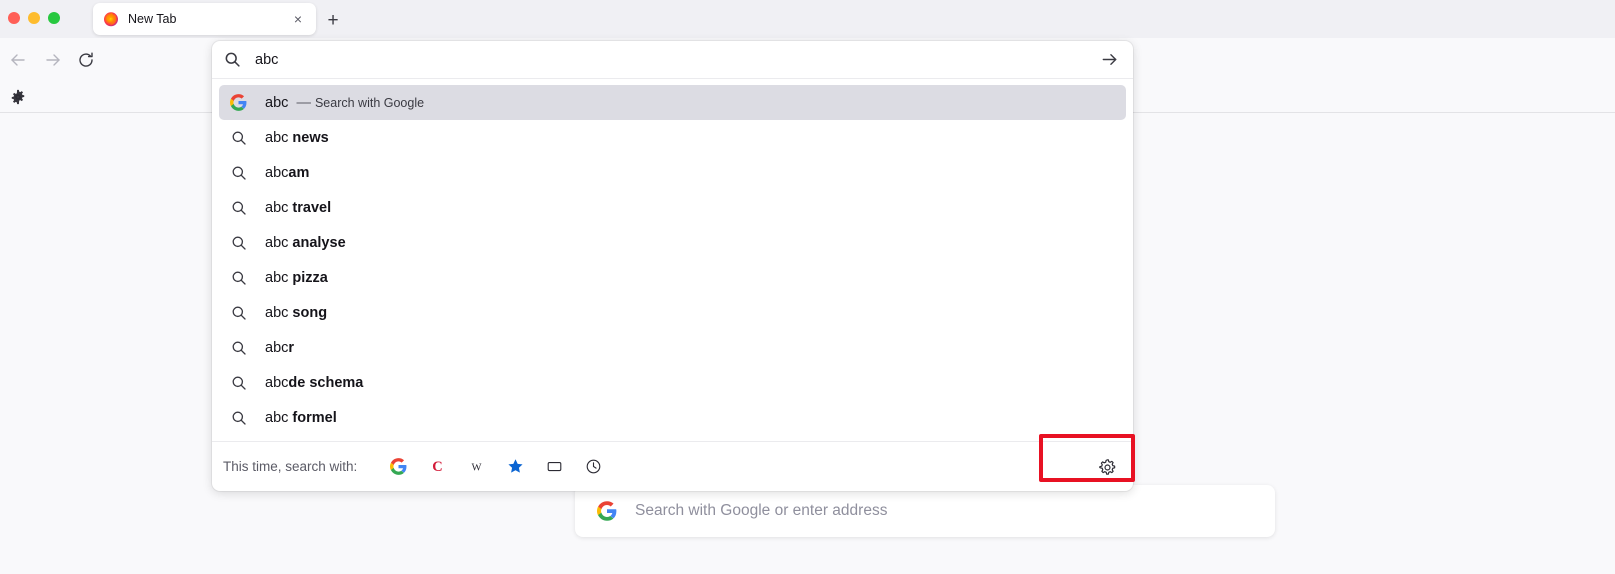 The height and width of the screenshot is (574, 1615). Describe the element at coordinates (672, 347) in the screenshot. I see `urlbar-result-row: abcr` at that location.